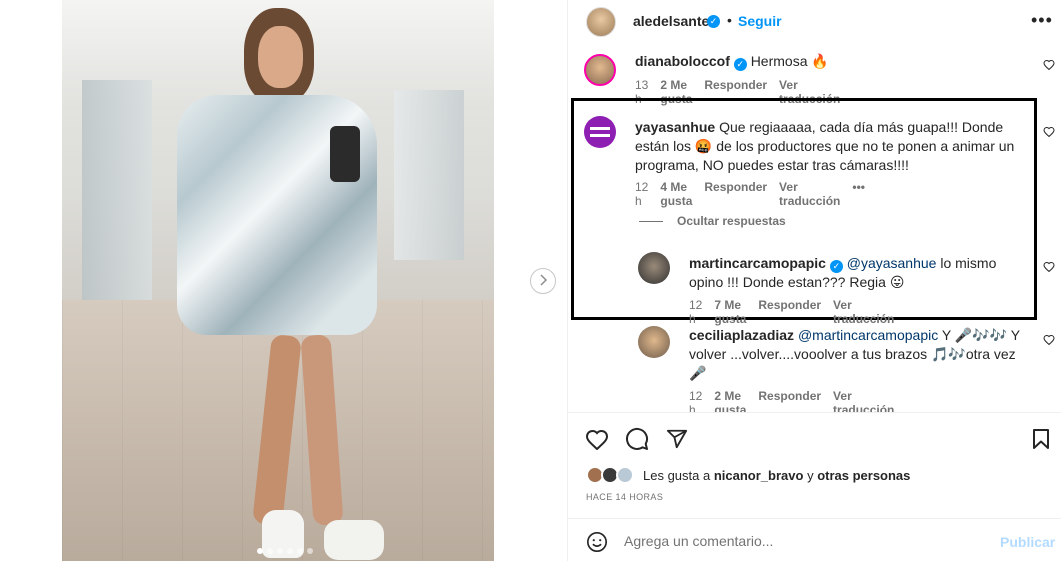 Image resolution: width=1061 pixels, height=561 pixels. I want to click on author-username: aledelsante, so click(671, 21).